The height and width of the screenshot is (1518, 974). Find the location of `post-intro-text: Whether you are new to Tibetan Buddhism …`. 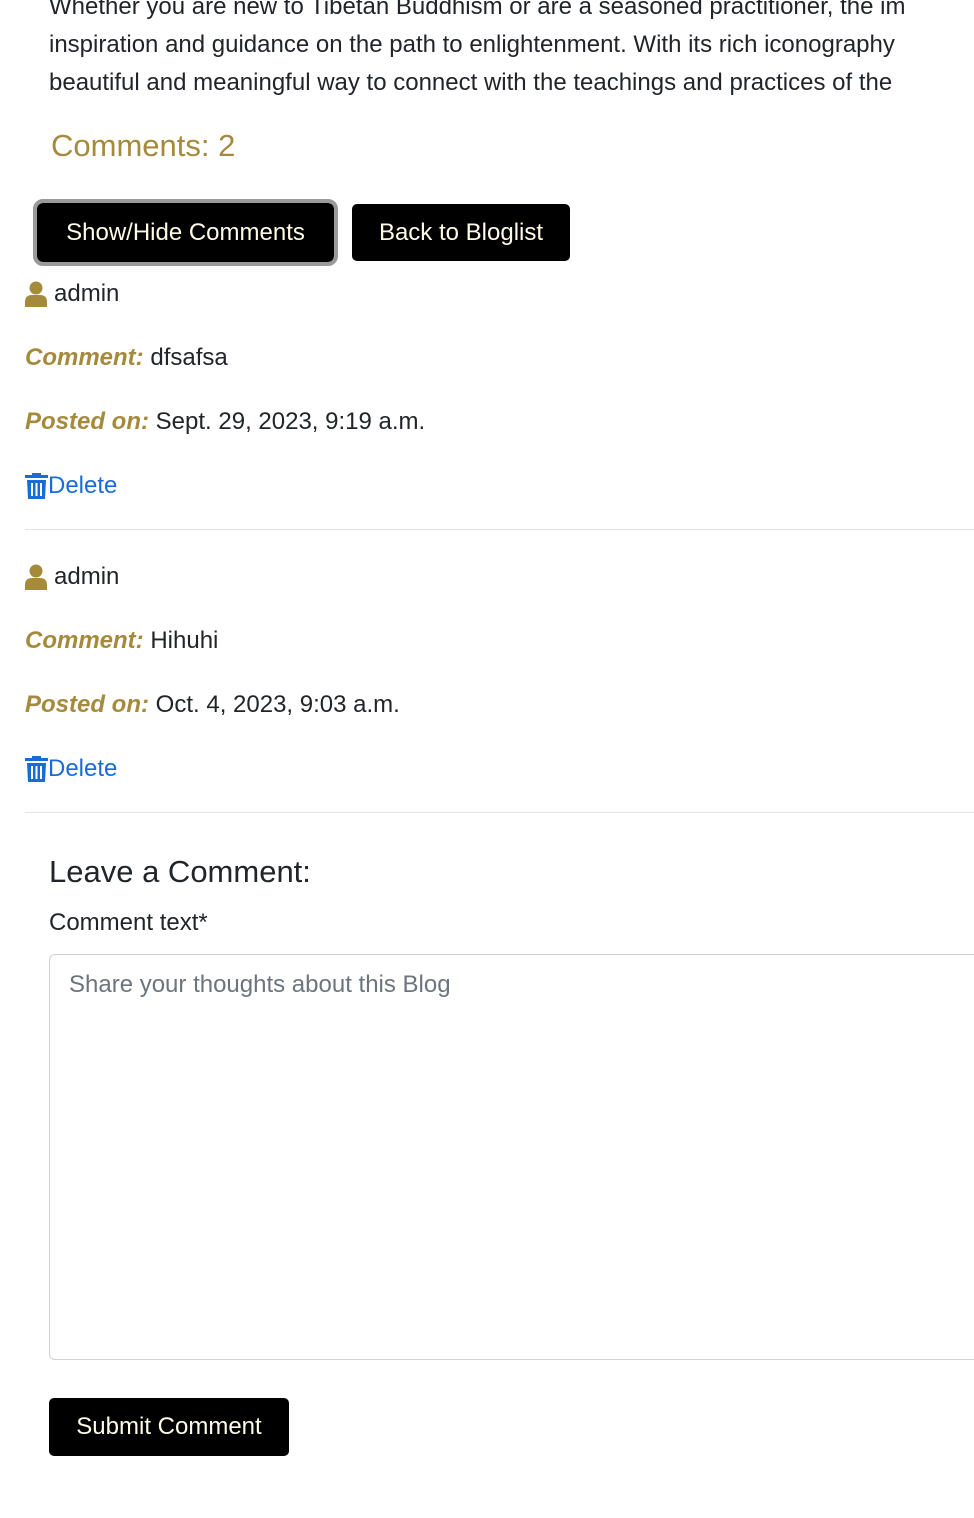

post-intro-text: Whether you are new to Tibetan Buddhism … is located at coordinates (511, 51).